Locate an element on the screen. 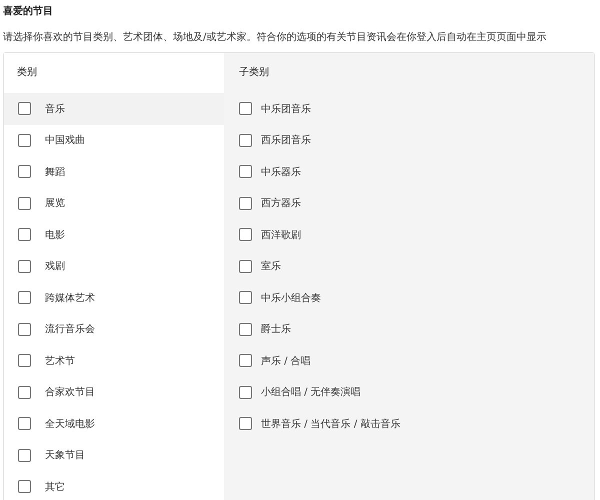 This screenshot has width=600, height=500. category-label: 天象节目 is located at coordinates (65, 455).